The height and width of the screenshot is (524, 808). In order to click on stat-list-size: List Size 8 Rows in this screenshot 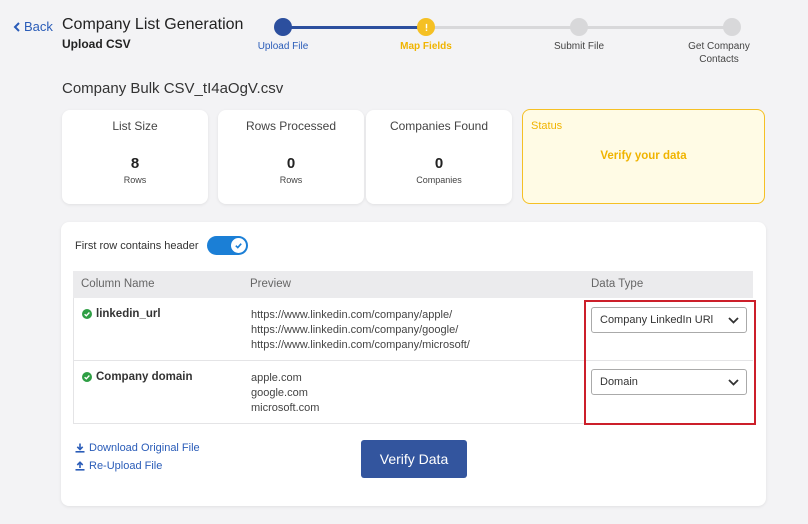, I will do `click(135, 157)`.